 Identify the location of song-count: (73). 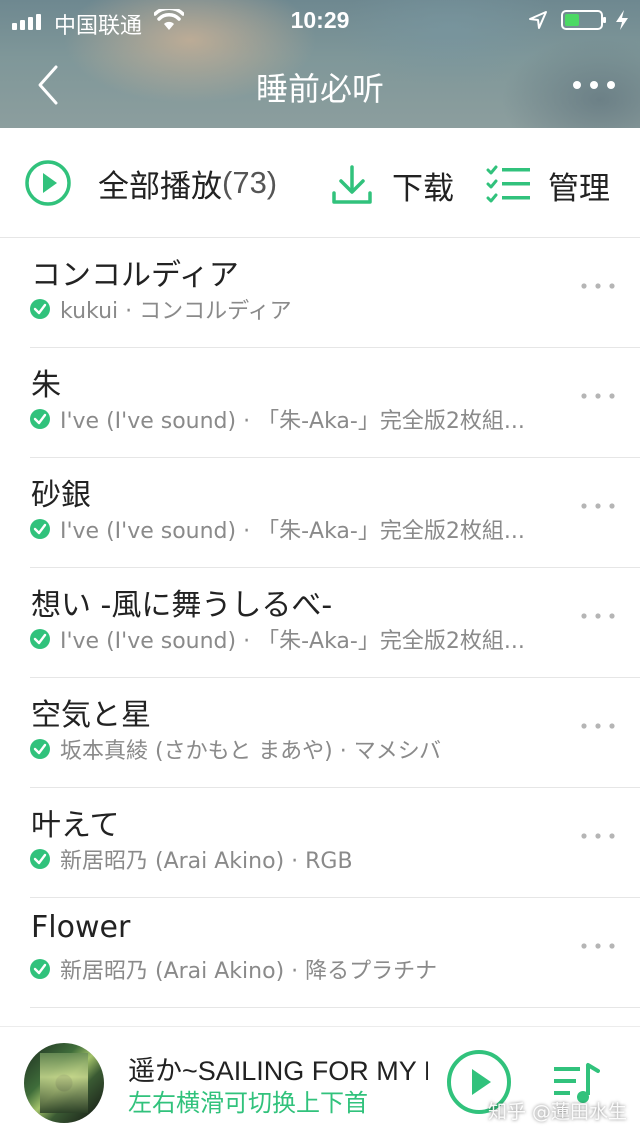
(250, 182).